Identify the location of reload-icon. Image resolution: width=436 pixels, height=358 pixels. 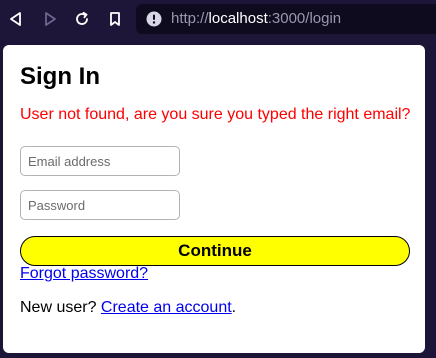
(82, 18).